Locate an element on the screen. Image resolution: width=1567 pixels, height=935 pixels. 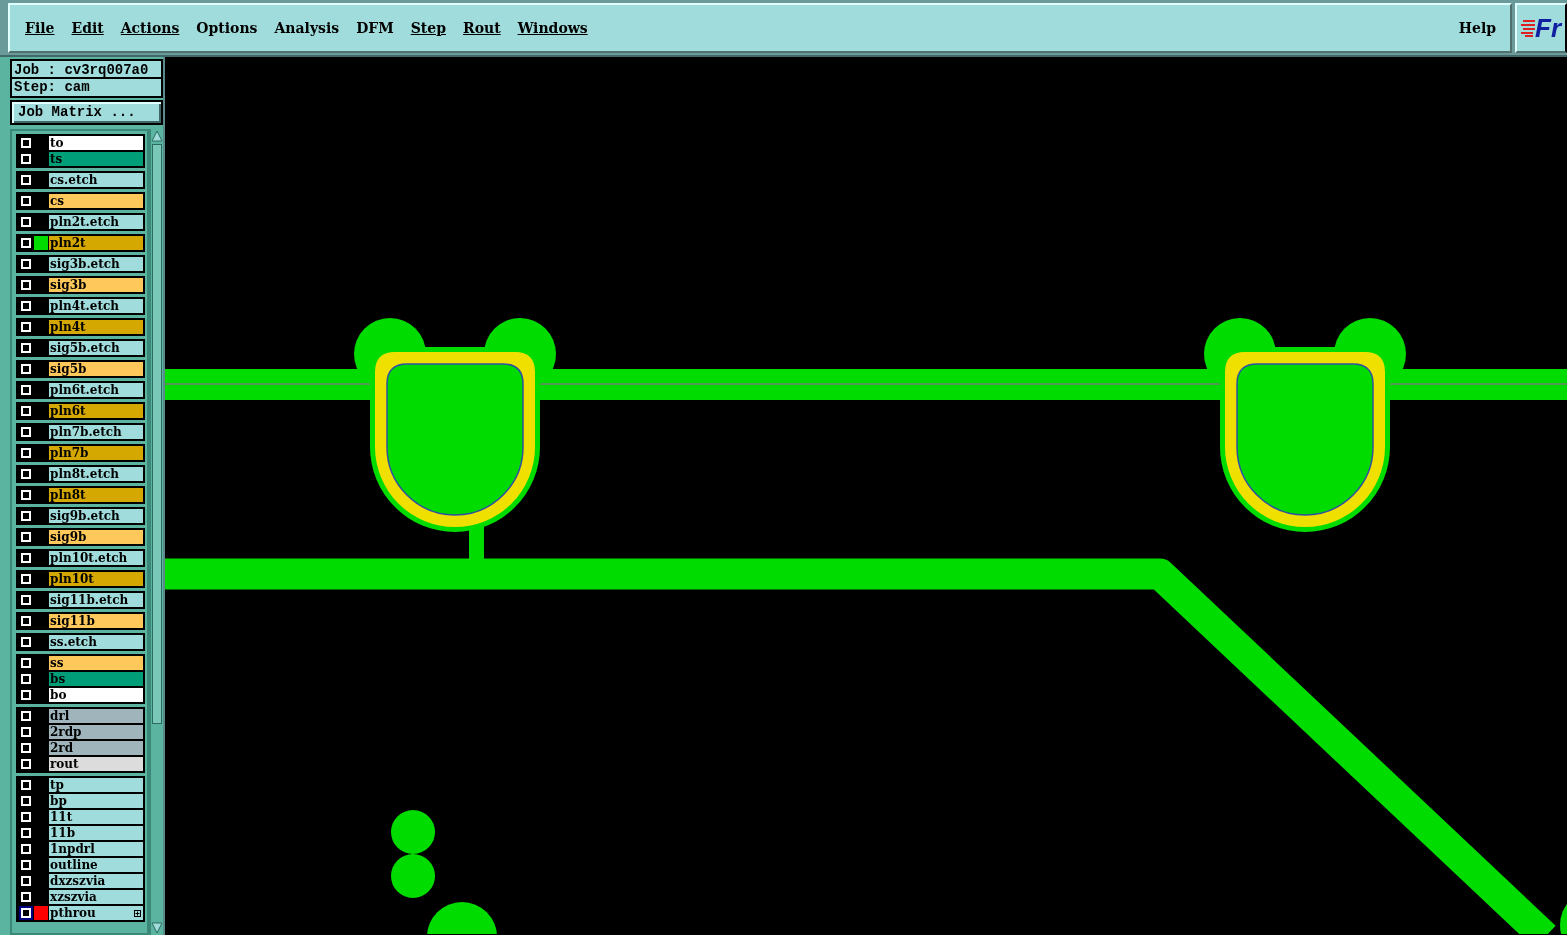
menu-item: DFM is located at coordinates (375, 28).